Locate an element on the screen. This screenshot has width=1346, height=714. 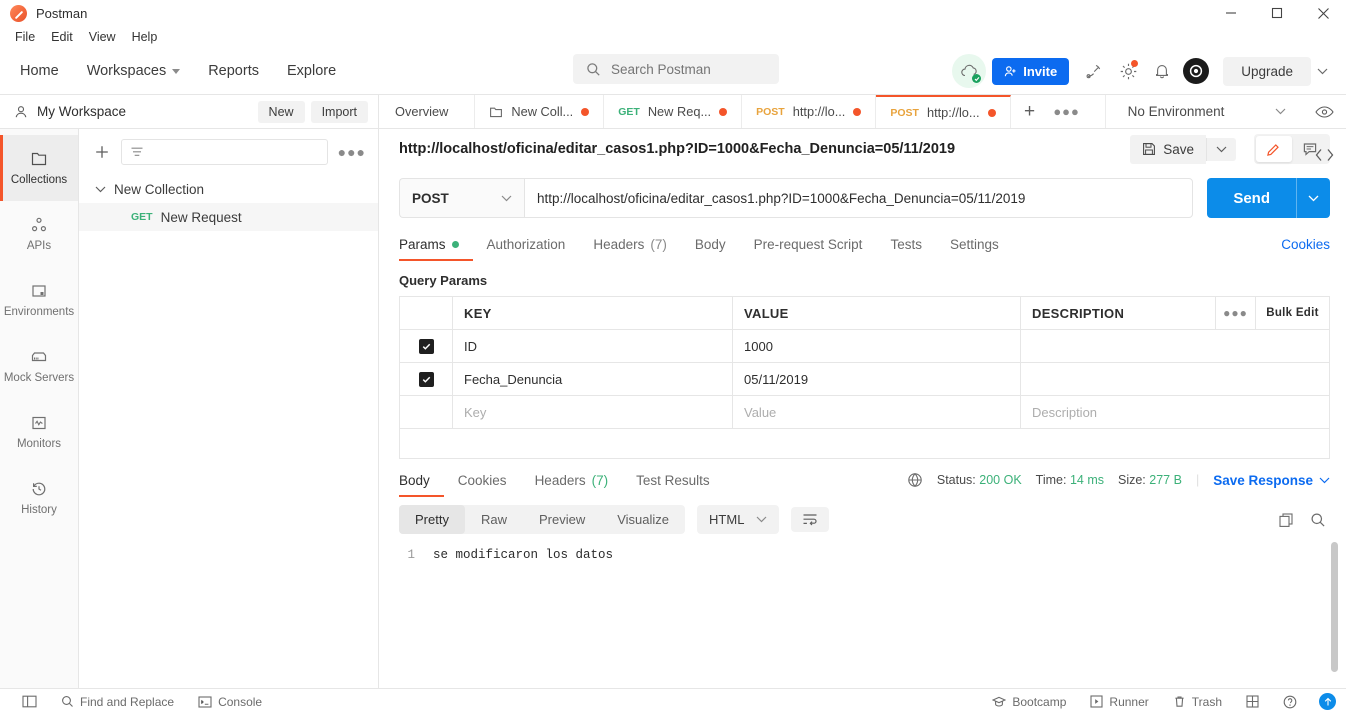
minimize-button is located at coordinates (1231, 13).